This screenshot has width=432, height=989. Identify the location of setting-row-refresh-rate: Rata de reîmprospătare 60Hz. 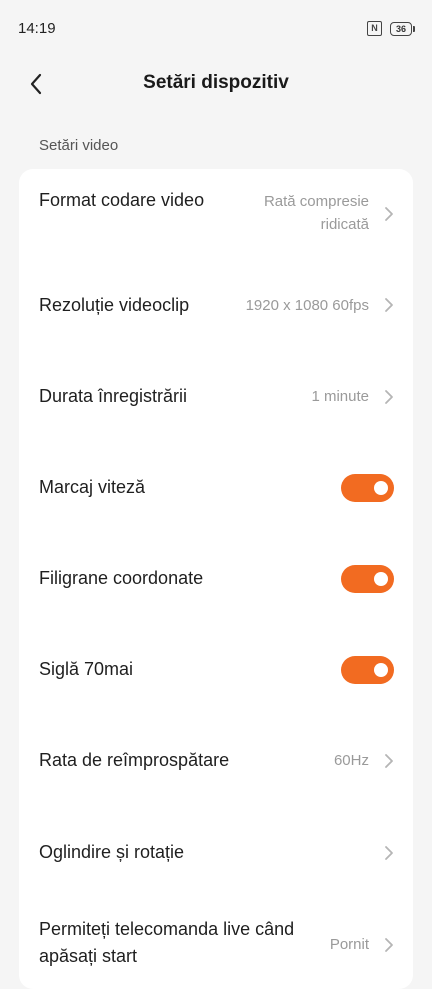
(216, 760).